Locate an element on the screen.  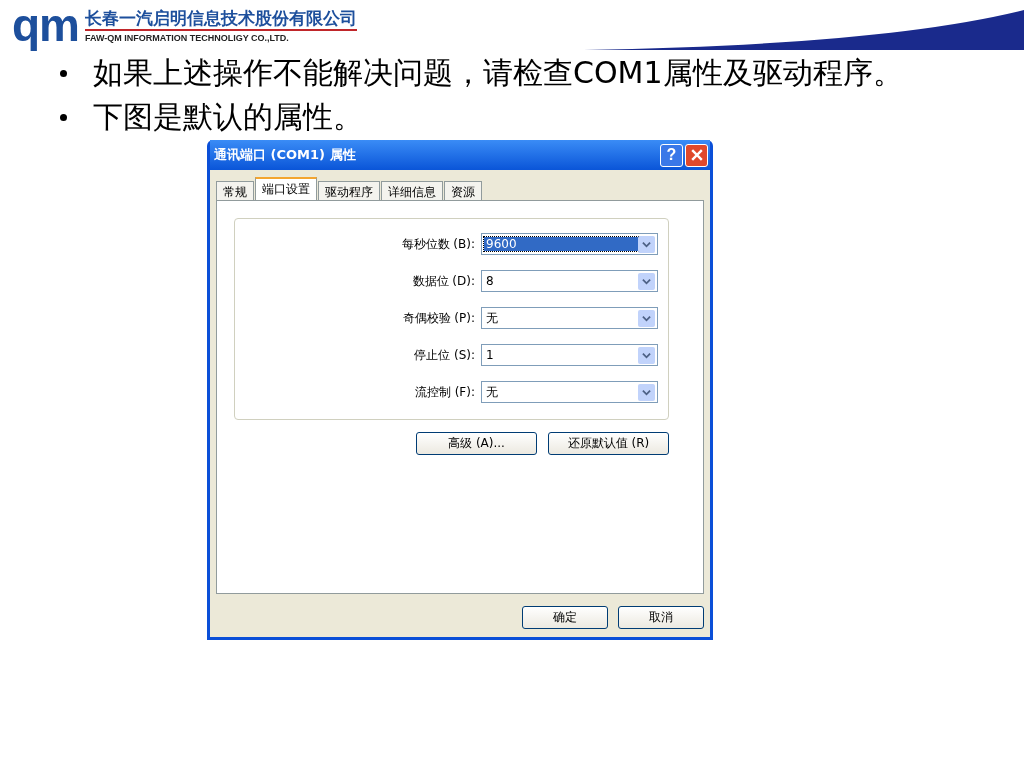
dialog-button: 确定 is located at coordinates (565, 617).